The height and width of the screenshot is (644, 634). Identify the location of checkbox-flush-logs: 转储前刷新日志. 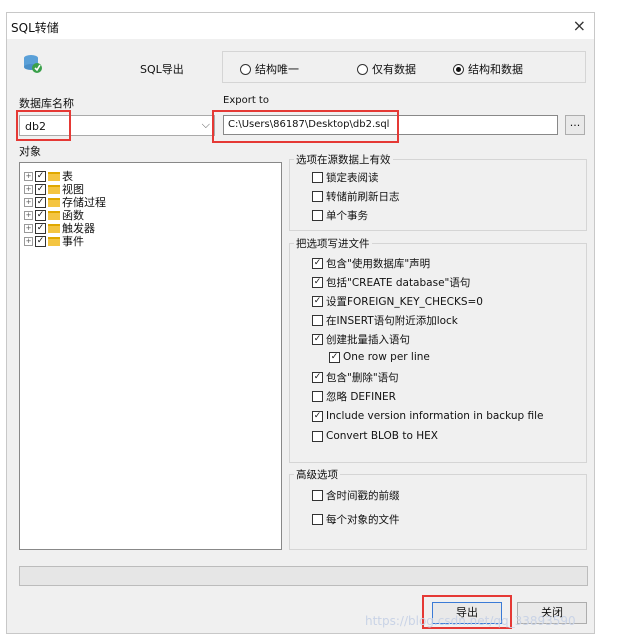
(356, 196).